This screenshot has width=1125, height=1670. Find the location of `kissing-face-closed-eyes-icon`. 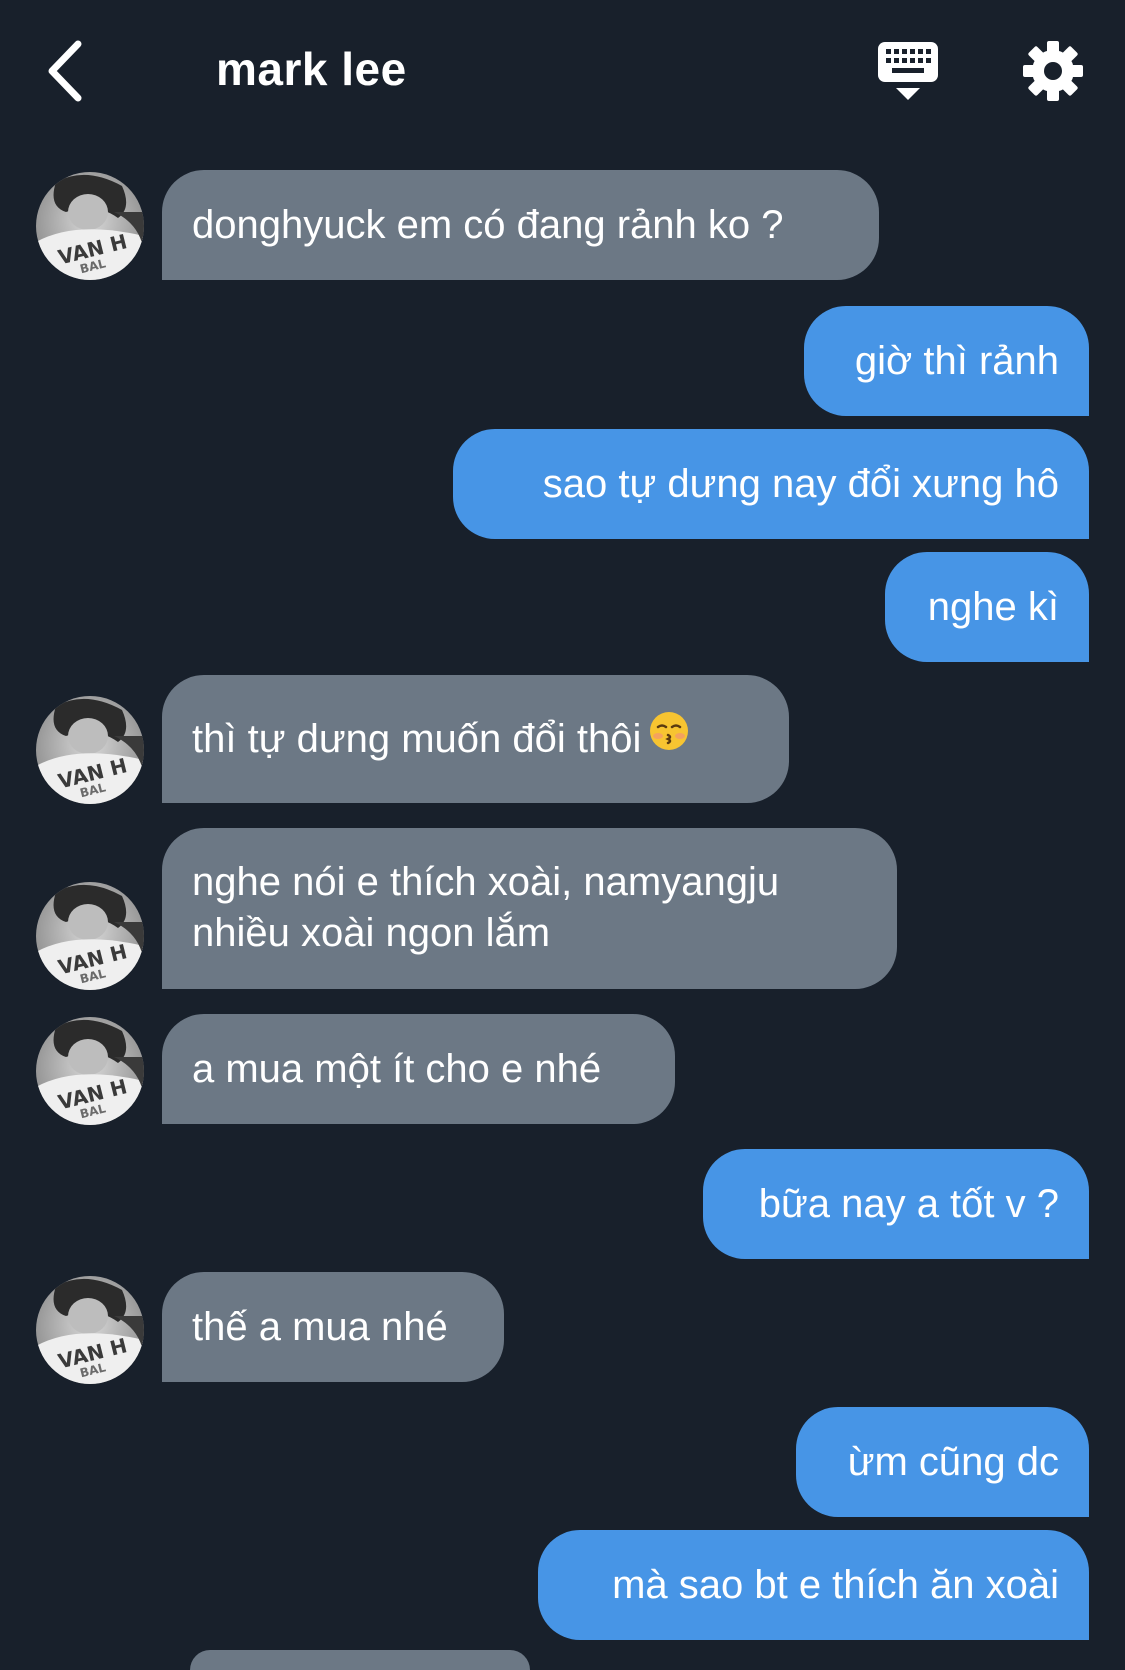

kissing-face-closed-eyes-icon is located at coordinates (669, 738).